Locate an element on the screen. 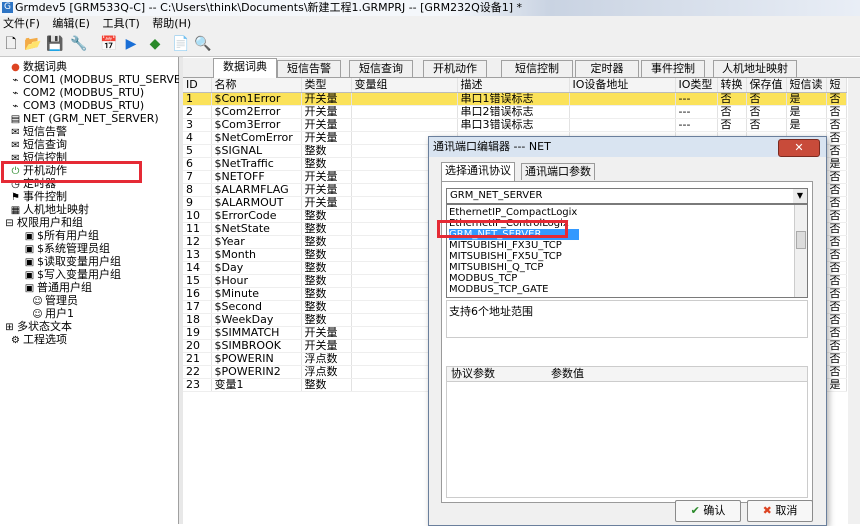 The image size is (860, 526). tree-item-admin: ☺ 管理员 is located at coordinates (55, 300).